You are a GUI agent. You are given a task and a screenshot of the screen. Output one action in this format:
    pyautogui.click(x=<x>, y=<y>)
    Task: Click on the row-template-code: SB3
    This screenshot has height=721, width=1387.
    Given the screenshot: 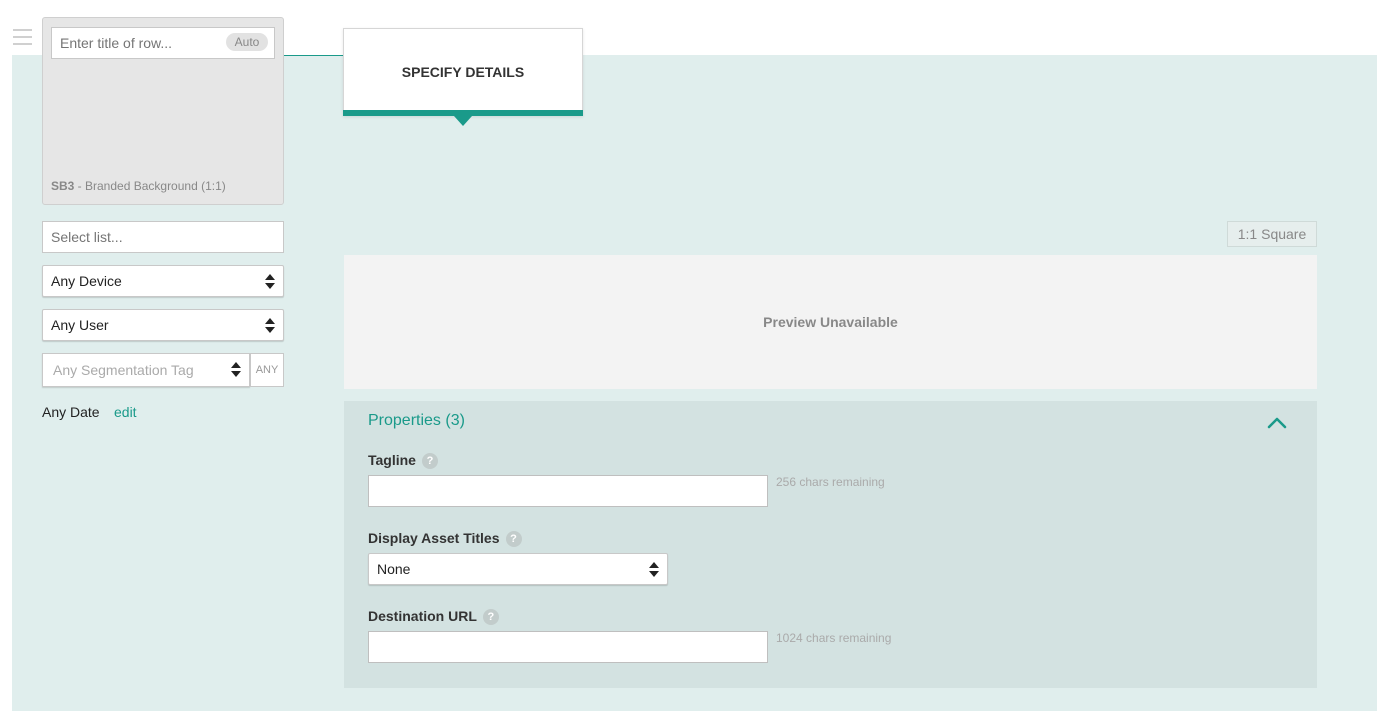 What is the action you would take?
    pyautogui.click(x=63, y=186)
    